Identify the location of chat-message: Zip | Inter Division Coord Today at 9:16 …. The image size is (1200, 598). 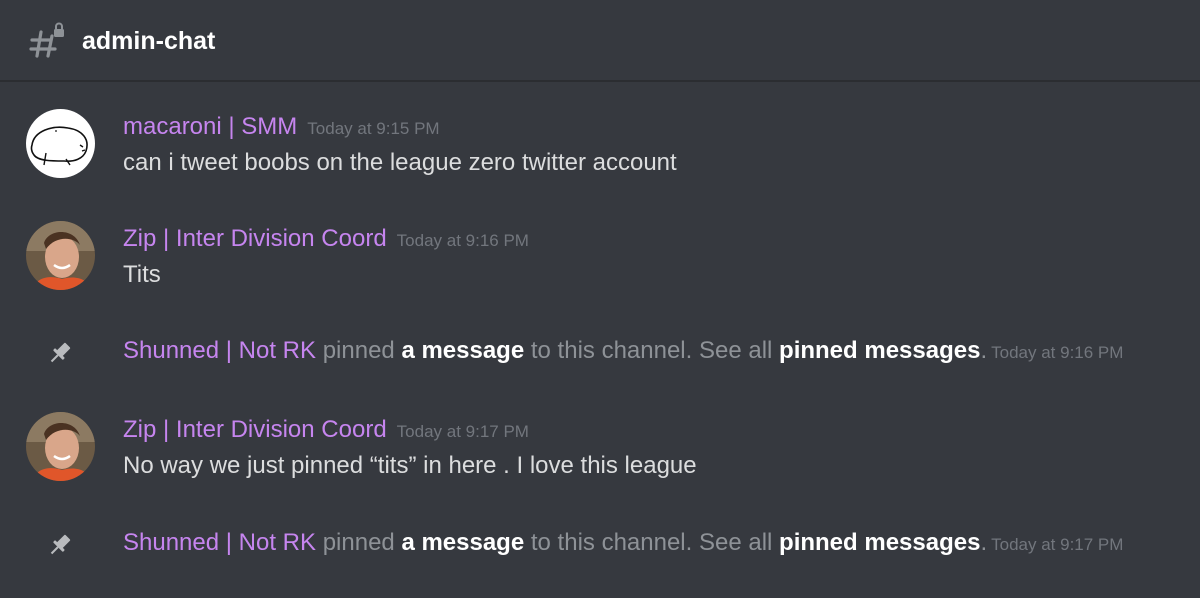
(600, 258).